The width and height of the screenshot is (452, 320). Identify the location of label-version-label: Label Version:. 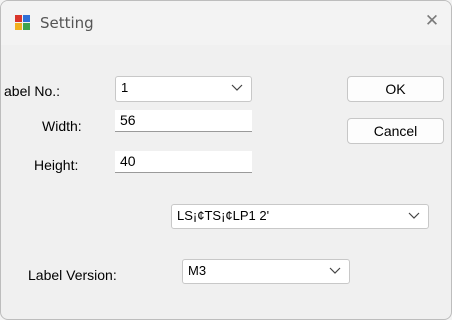
(72, 275).